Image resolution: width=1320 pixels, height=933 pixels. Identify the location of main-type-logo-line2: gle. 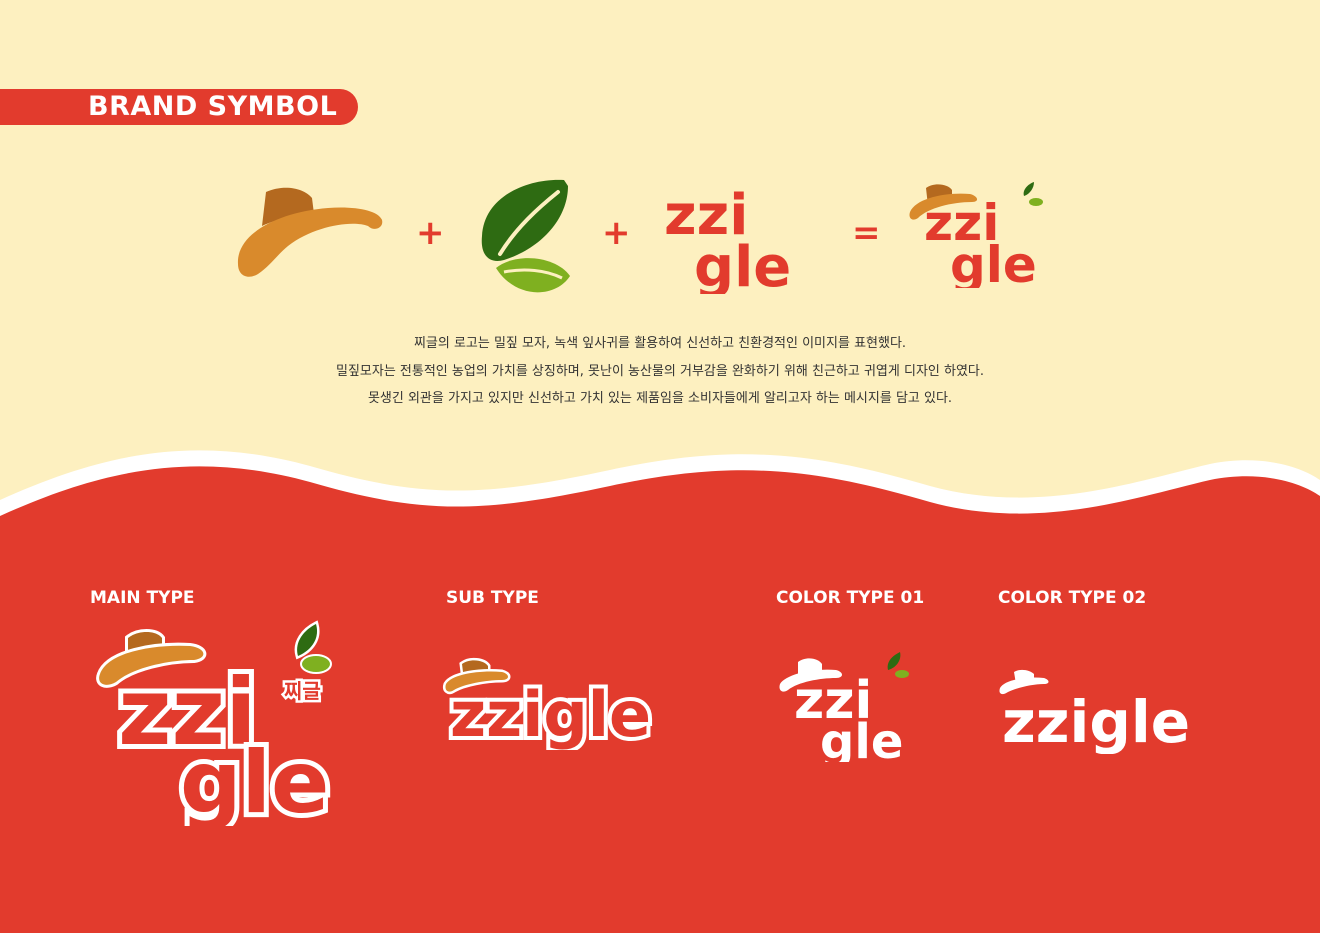
(254, 779).